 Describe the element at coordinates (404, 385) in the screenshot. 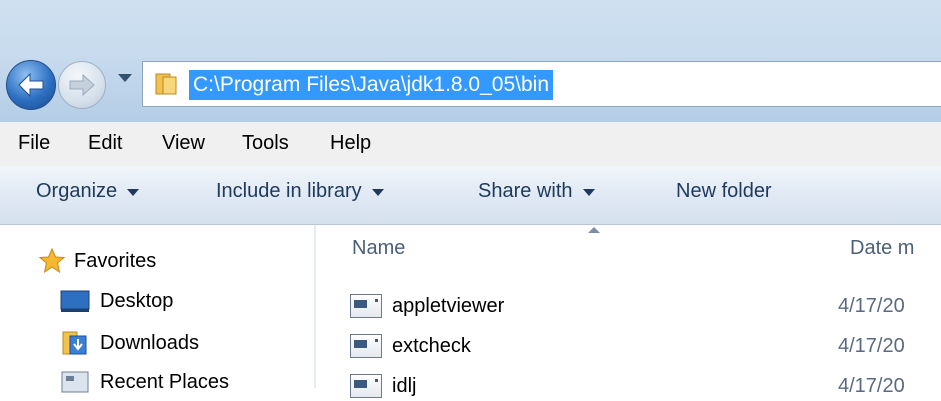

I see `file-name: idlj` at that location.